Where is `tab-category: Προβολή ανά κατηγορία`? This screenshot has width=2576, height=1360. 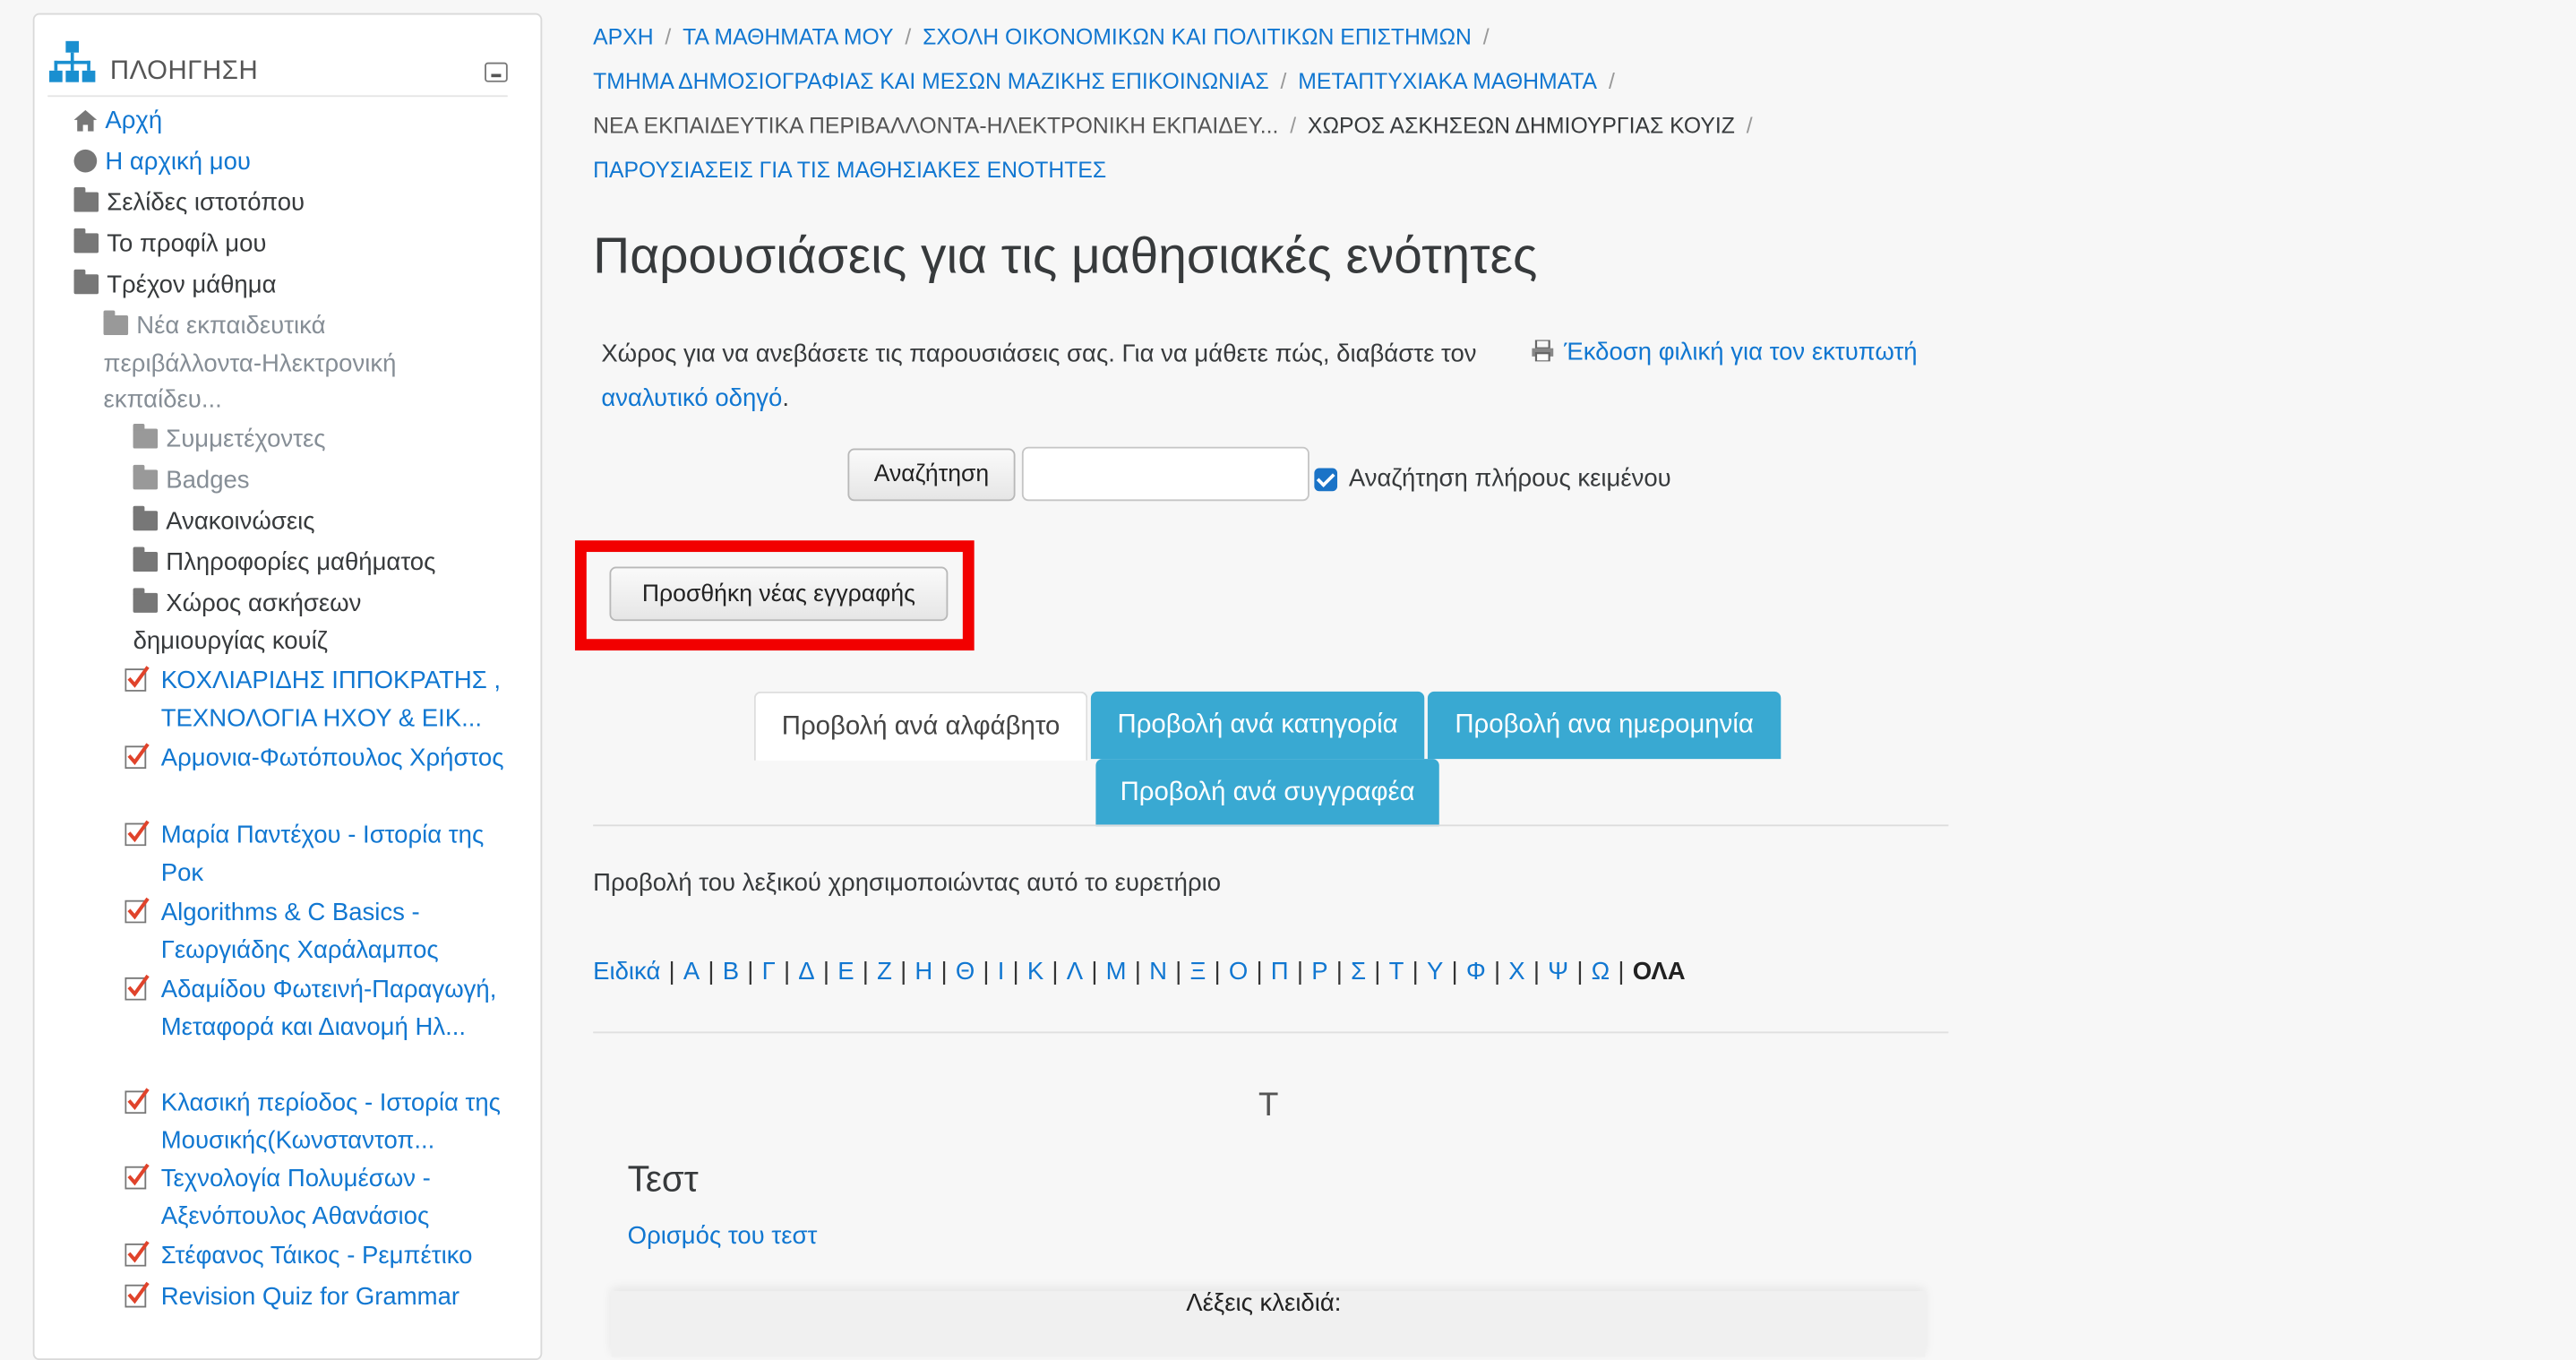
tab-category: Προβολή ανά κατηγορία is located at coordinates (1257, 725).